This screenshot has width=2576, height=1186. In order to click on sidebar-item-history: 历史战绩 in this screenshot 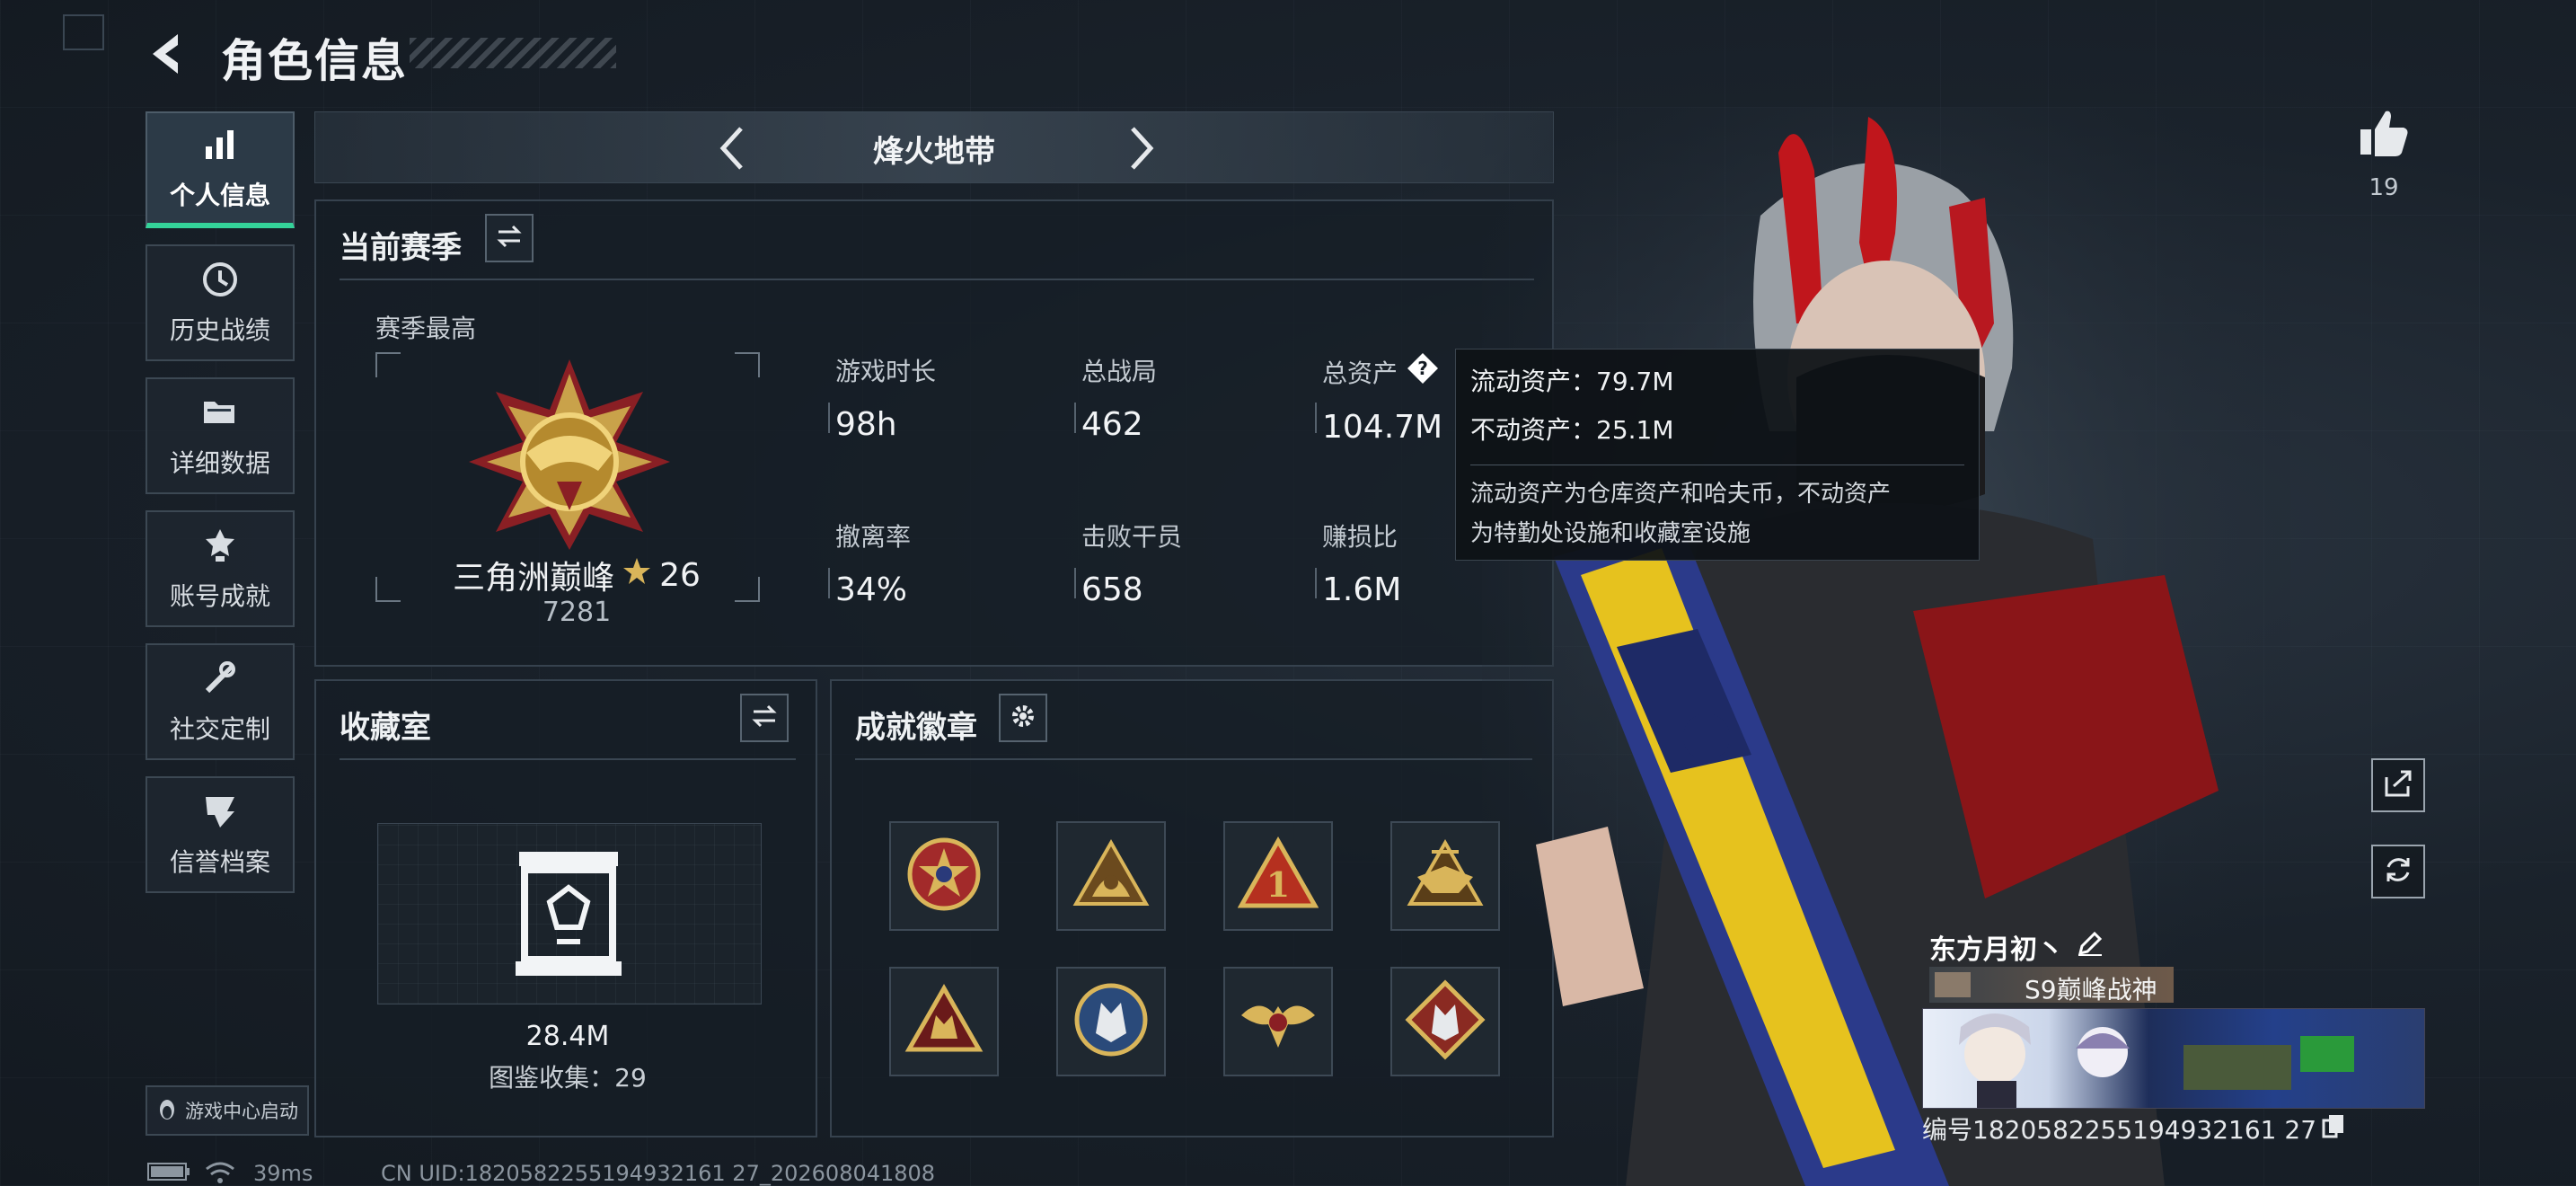, I will do `click(220, 302)`.